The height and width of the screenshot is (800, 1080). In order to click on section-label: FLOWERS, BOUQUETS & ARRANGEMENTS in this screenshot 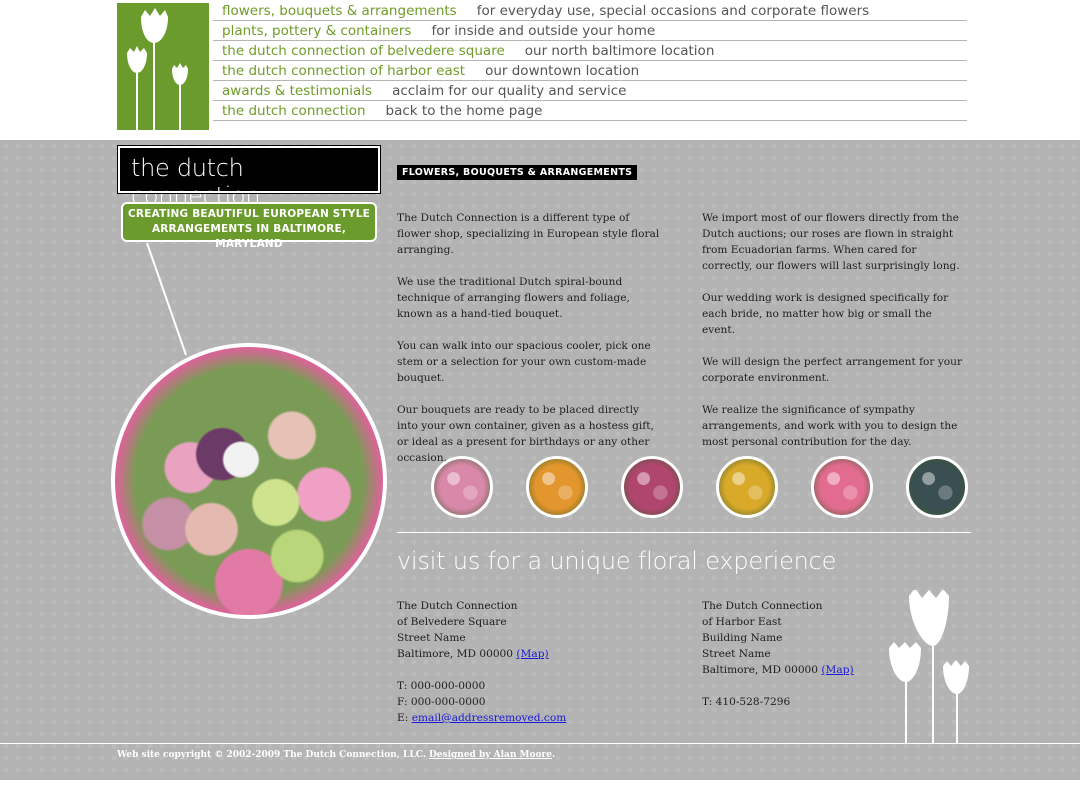, I will do `click(517, 172)`.